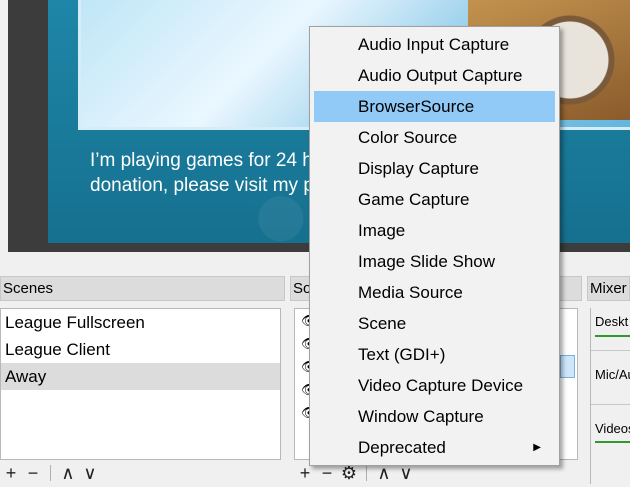 The image size is (630, 487). Describe the element at coordinates (434, 354) in the screenshot. I see `menu-item-text-gdi: Text (GDI+)` at that location.